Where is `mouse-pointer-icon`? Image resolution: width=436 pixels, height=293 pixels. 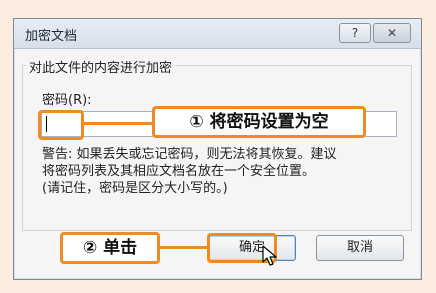 mouse-pointer-icon is located at coordinates (269, 255).